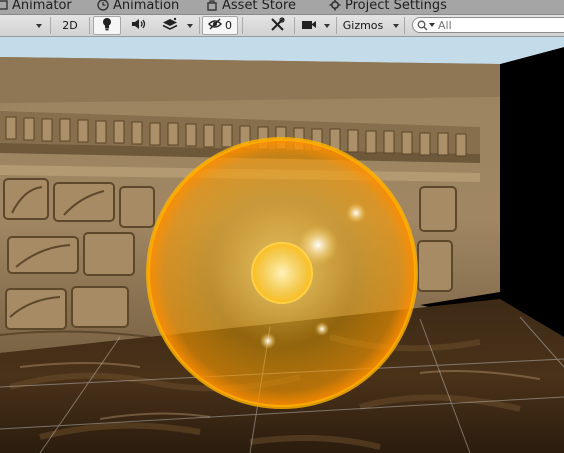 The height and width of the screenshot is (453, 564). What do you see at coordinates (335, 5) in the screenshot?
I see `gear-icon` at bounding box center [335, 5].